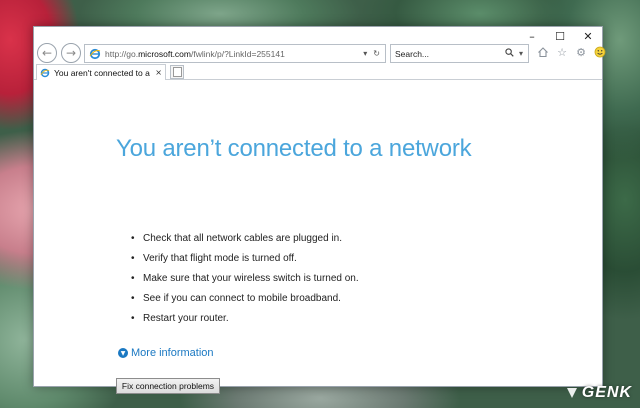  What do you see at coordinates (365, 53) in the screenshot?
I see `dropdown-arrow-icon: ▾` at bounding box center [365, 53].